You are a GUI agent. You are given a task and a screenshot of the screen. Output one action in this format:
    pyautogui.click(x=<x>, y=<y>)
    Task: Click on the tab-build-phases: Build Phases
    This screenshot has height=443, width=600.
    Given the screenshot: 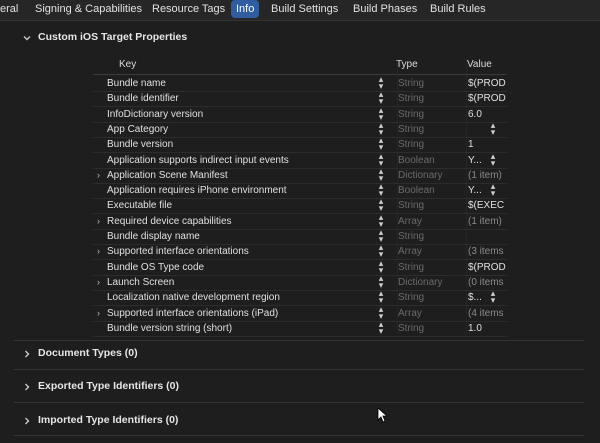 What is the action you would take?
    pyautogui.click(x=385, y=9)
    